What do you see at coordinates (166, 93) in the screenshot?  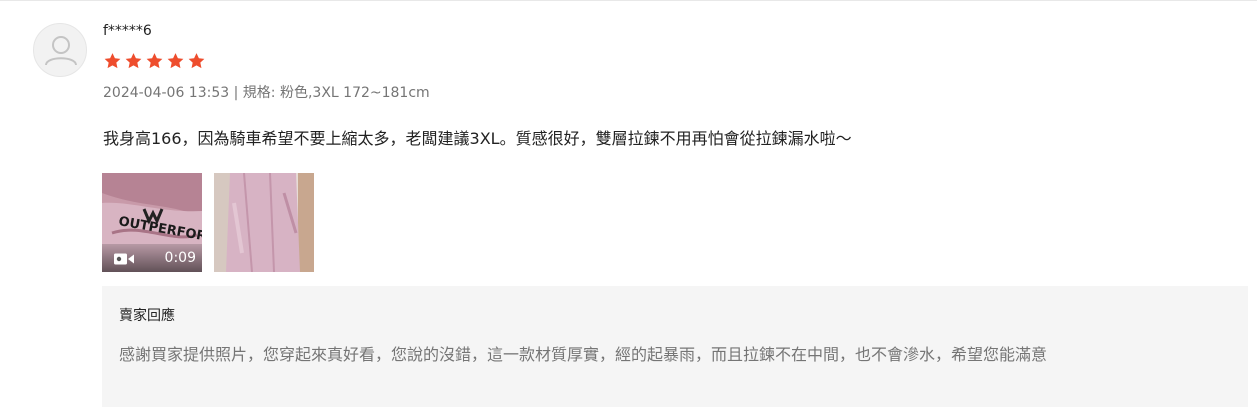 I see `review-date: 2024-04-06 13:53` at bounding box center [166, 93].